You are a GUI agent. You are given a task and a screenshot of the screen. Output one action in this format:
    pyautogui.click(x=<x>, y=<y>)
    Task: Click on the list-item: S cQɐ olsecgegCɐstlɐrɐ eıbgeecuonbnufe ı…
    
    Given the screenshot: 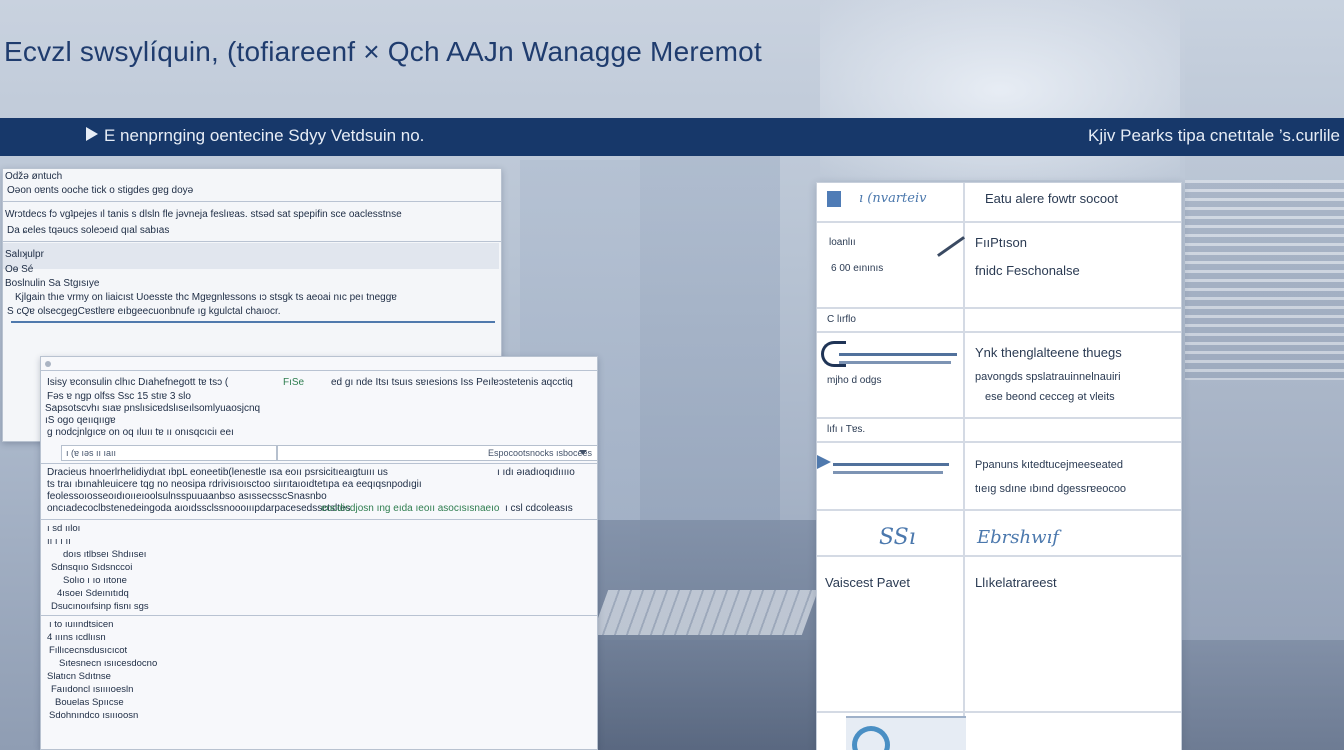 What is the action you would take?
    pyautogui.click(x=144, y=312)
    